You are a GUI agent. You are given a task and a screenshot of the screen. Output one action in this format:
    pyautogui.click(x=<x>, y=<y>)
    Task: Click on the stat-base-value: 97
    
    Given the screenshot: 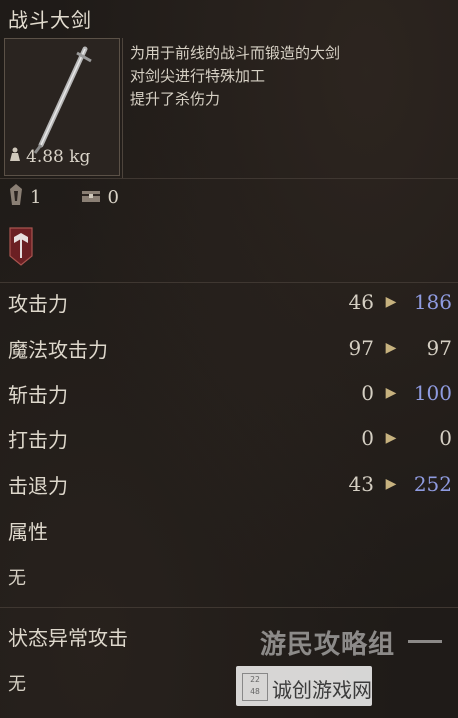 What is the action you would take?
    pyautogui.click(x=361, y=348)
    